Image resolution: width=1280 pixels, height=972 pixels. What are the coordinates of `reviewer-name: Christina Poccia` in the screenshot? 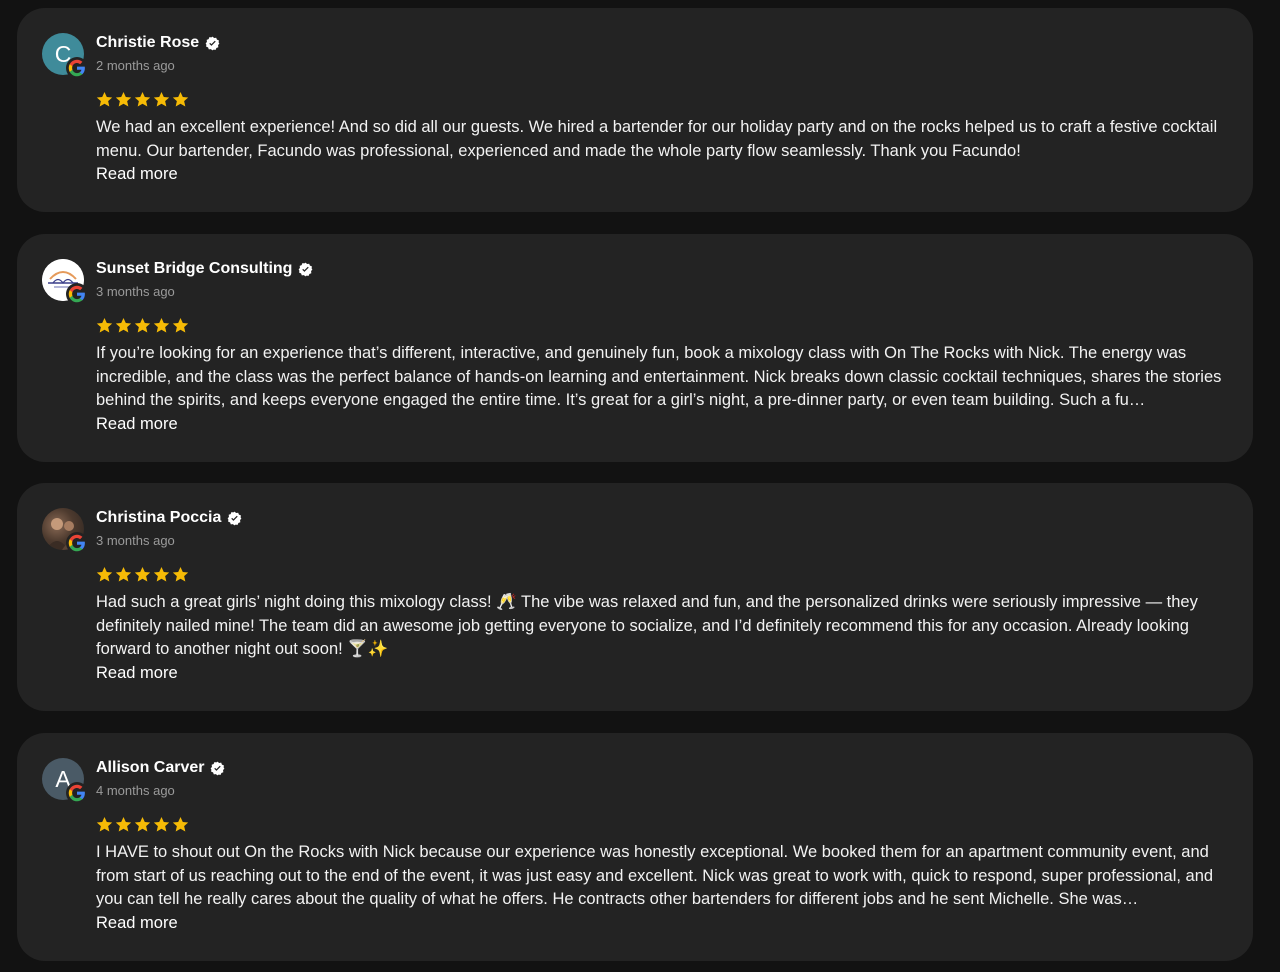 It's located at (158, 518).